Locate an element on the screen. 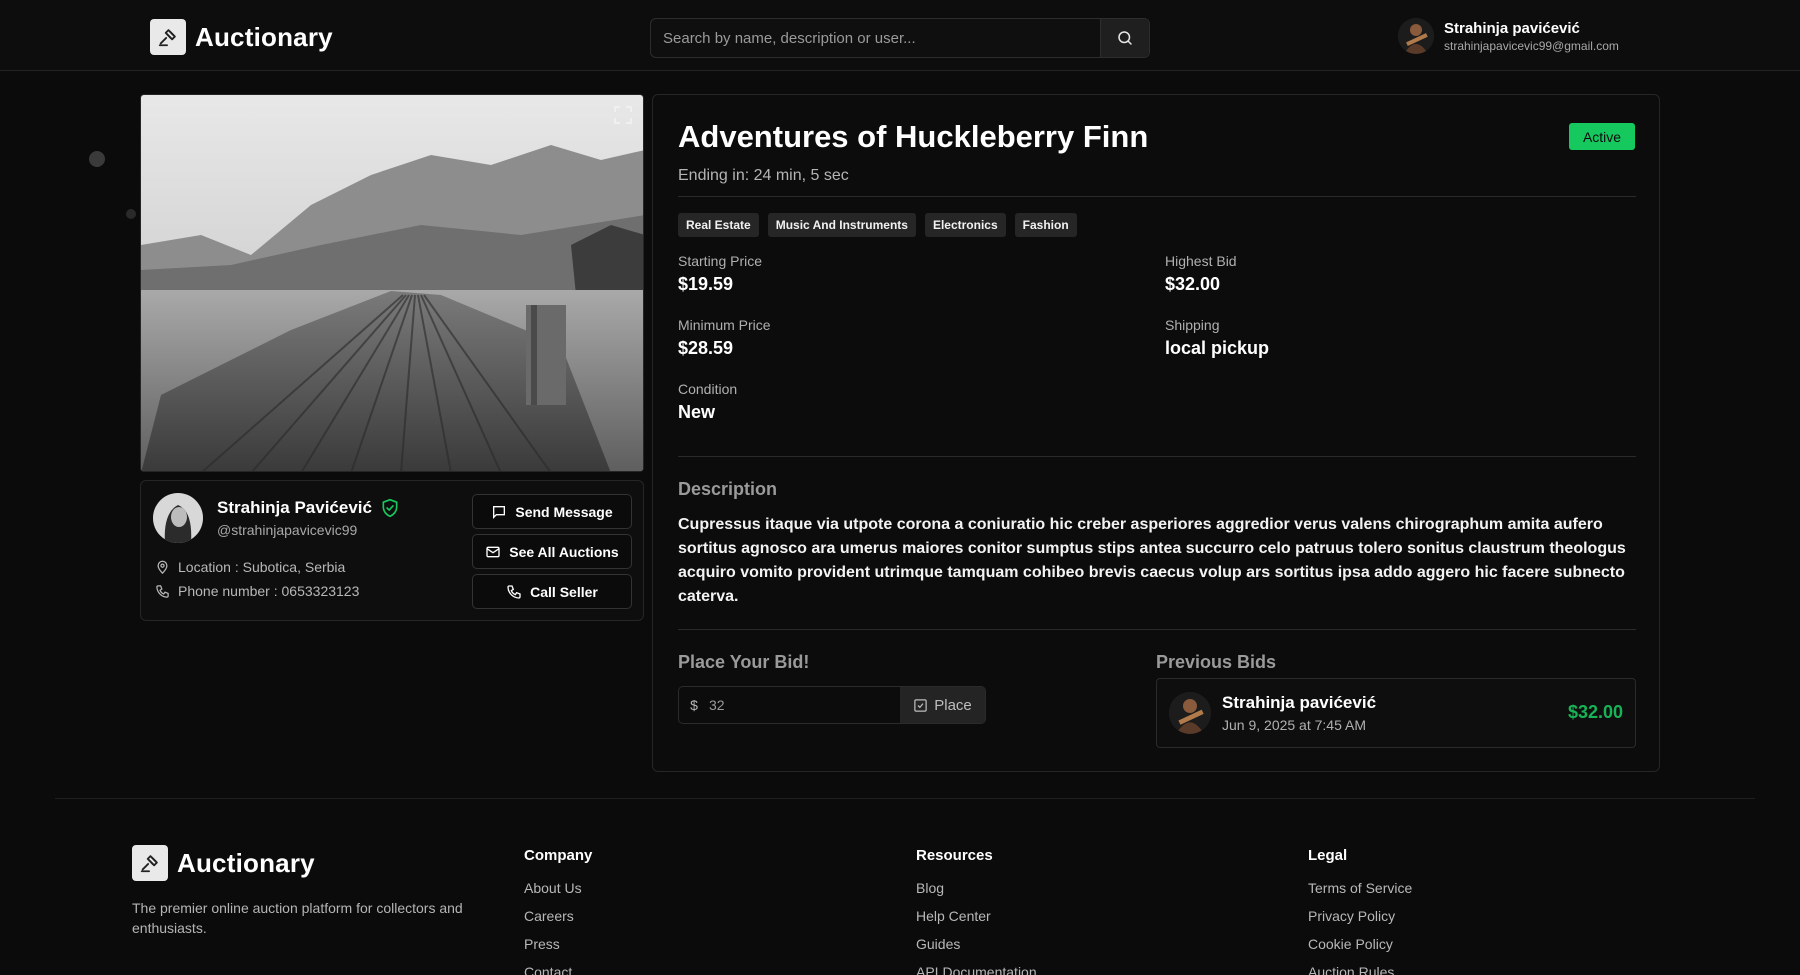 This screenshot has height=975, width=1800. footer-divider is located at coordinates (905, 798).